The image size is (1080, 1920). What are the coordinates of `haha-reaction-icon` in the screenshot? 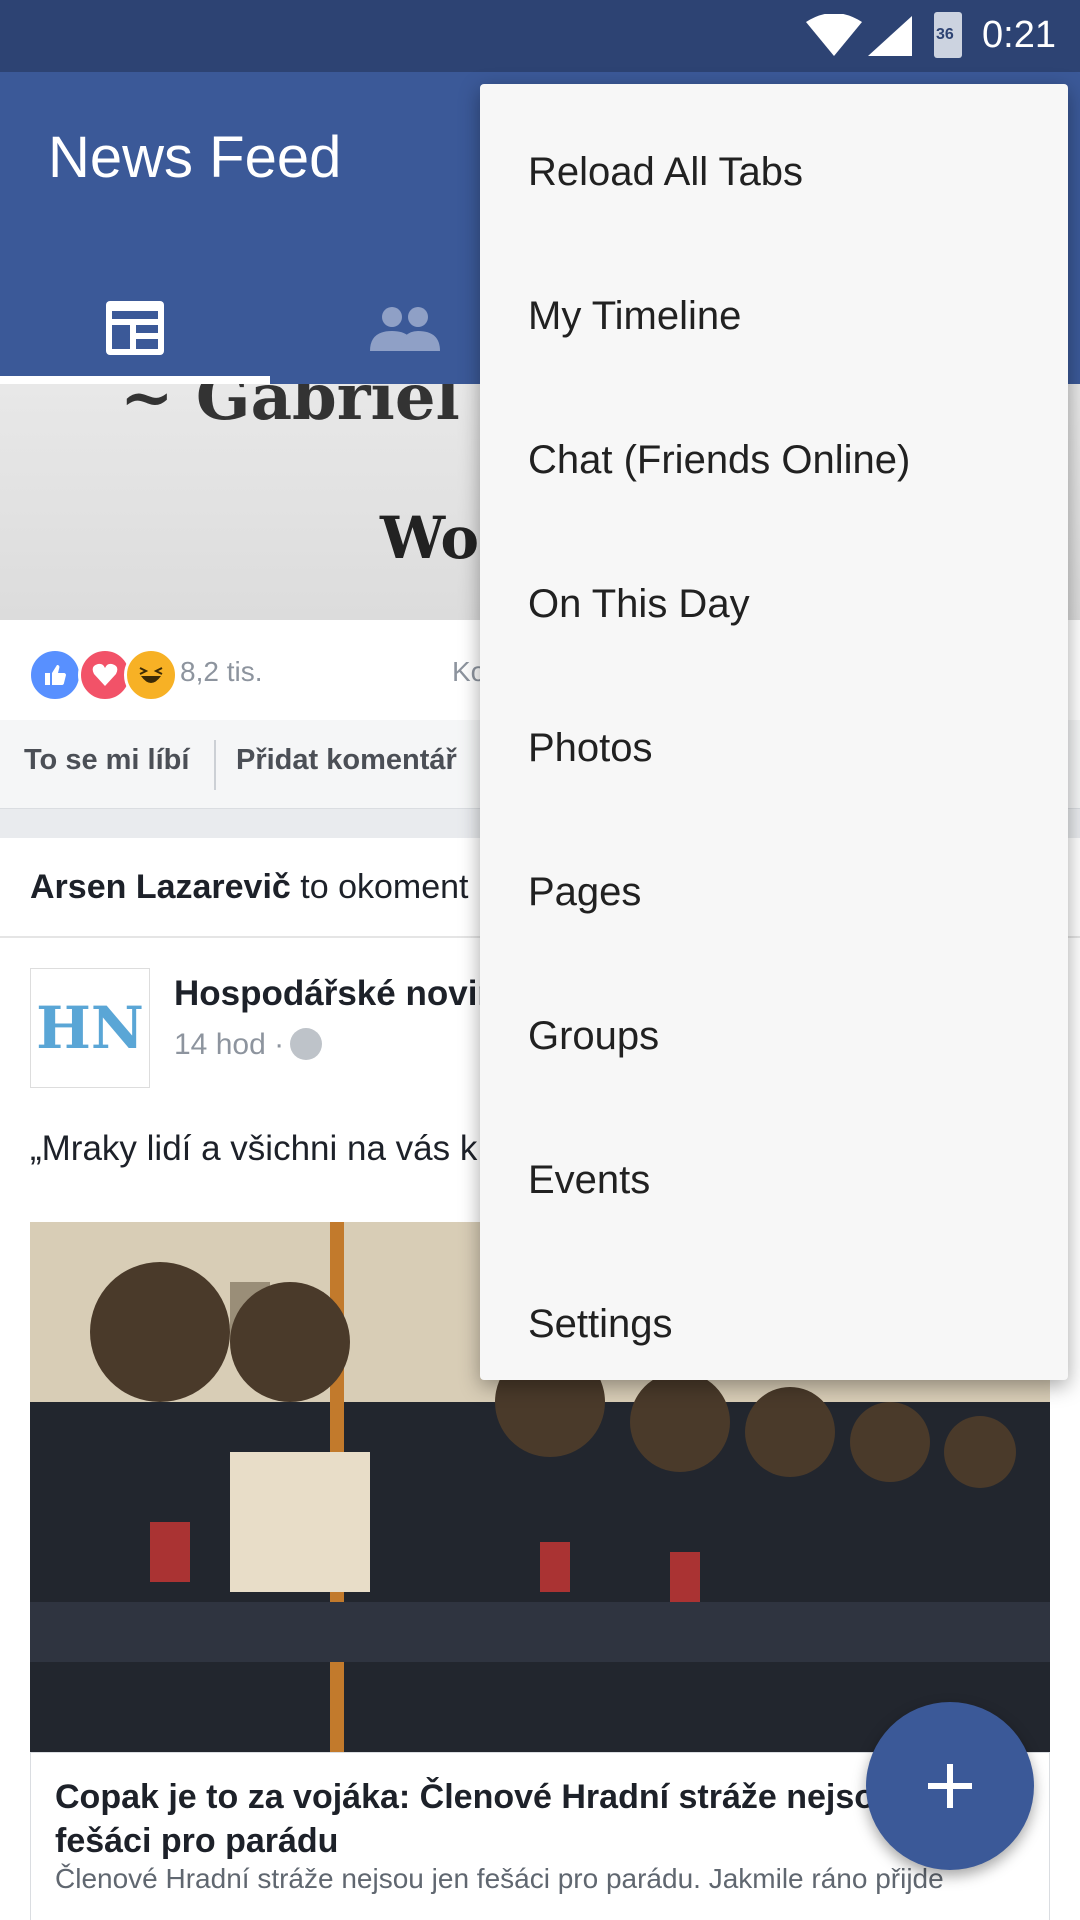 It's located at (151, 675).